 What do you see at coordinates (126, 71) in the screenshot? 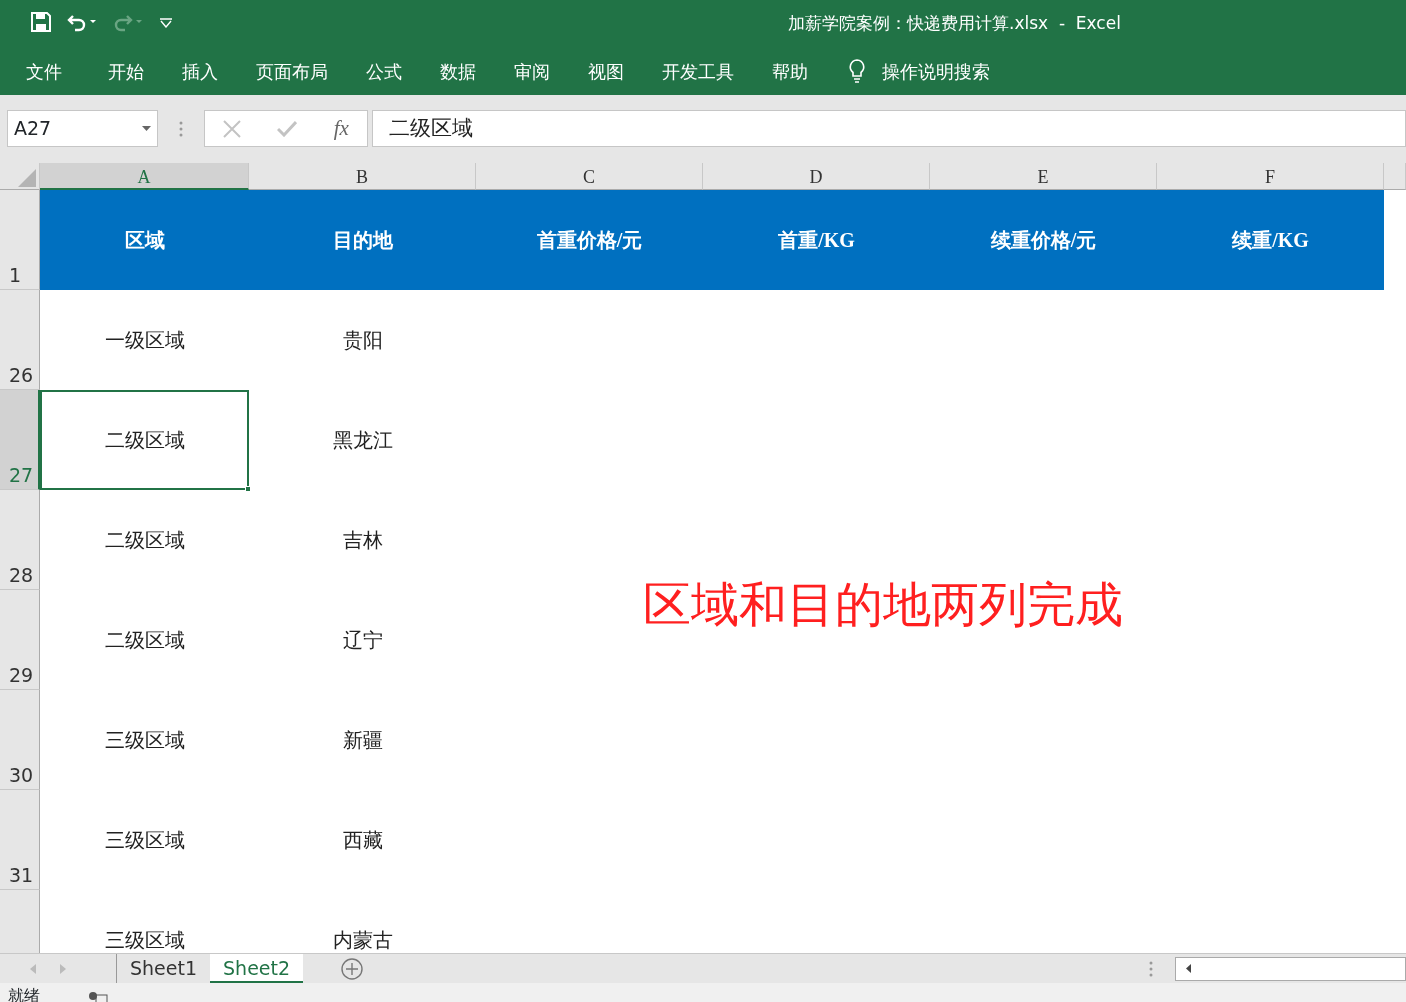
I see `ribbon-tab: 开始` at bounding box center [126, 71].